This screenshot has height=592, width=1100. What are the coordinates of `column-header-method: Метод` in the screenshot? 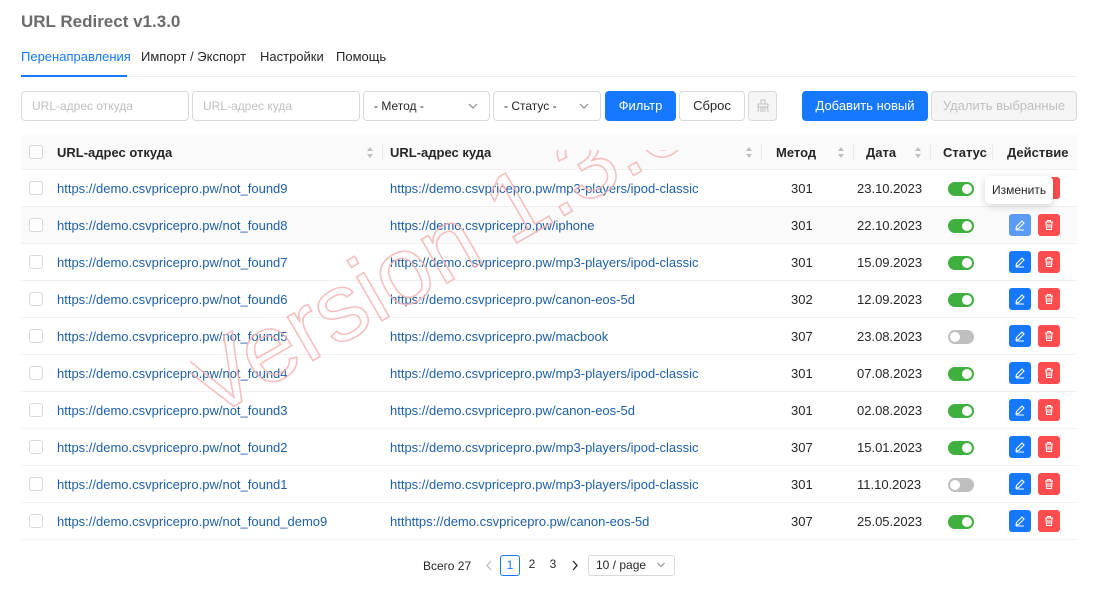 It's located at (796, 152).